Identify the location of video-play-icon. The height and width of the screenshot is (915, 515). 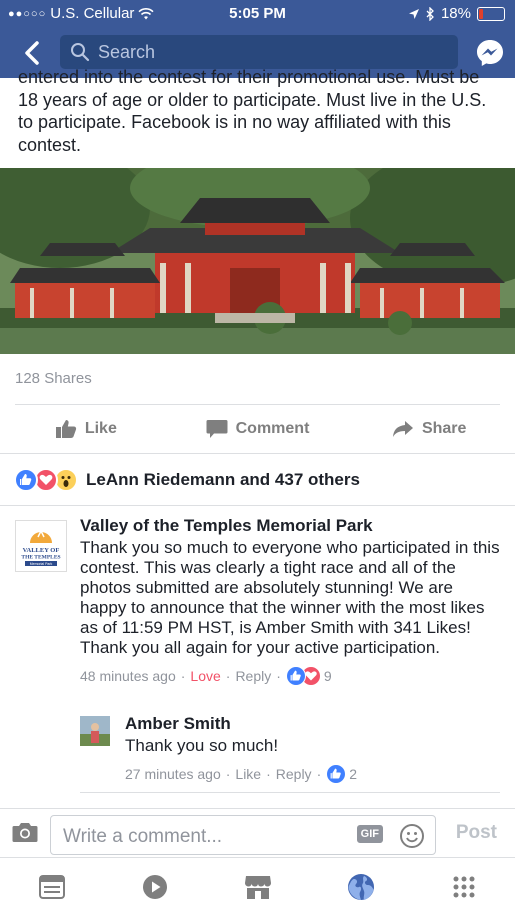
(154, 886).